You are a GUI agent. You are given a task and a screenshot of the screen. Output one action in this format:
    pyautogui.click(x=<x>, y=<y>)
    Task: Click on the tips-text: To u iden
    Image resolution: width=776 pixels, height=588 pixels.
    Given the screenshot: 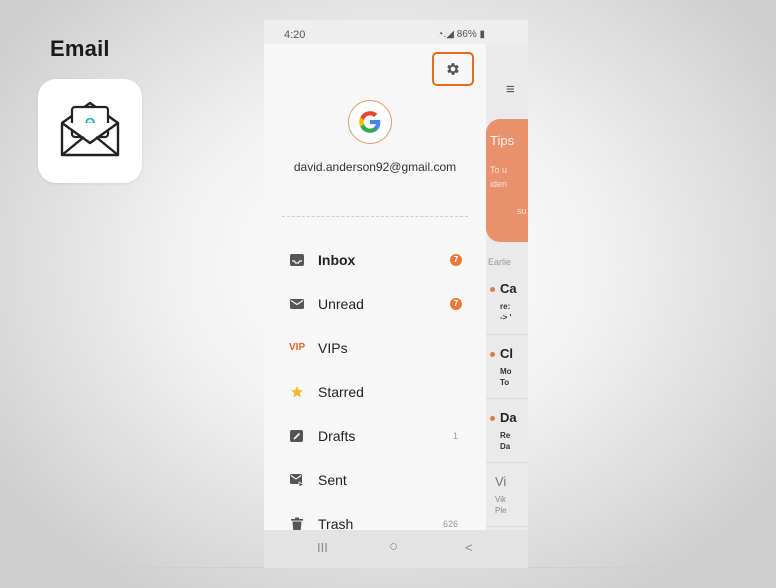 What is the action you would take?
    pyautogui.click(x=499, y=177)
    